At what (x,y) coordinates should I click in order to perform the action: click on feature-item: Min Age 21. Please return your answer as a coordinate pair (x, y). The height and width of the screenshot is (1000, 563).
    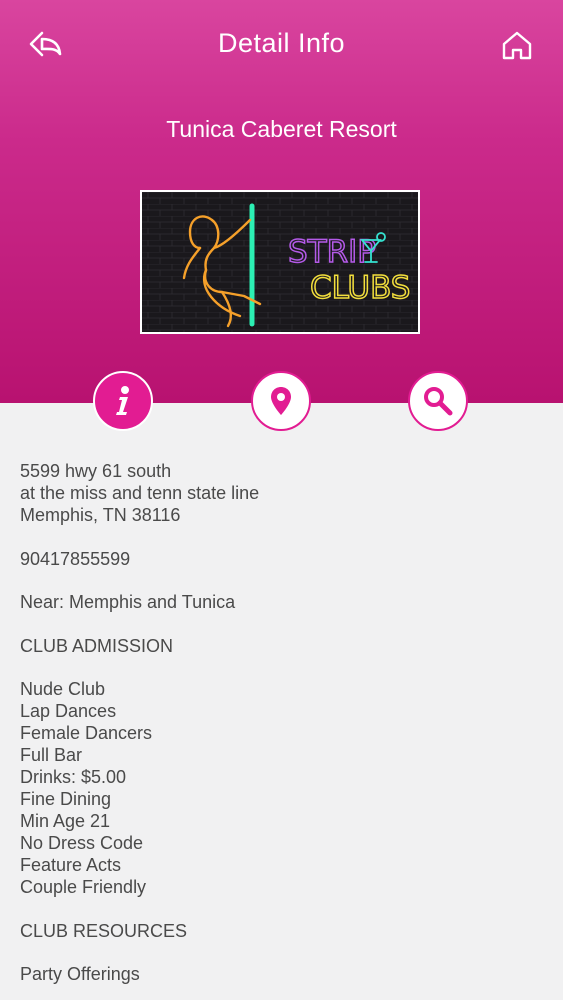
    Looking at the image, I should click on (65, 821).